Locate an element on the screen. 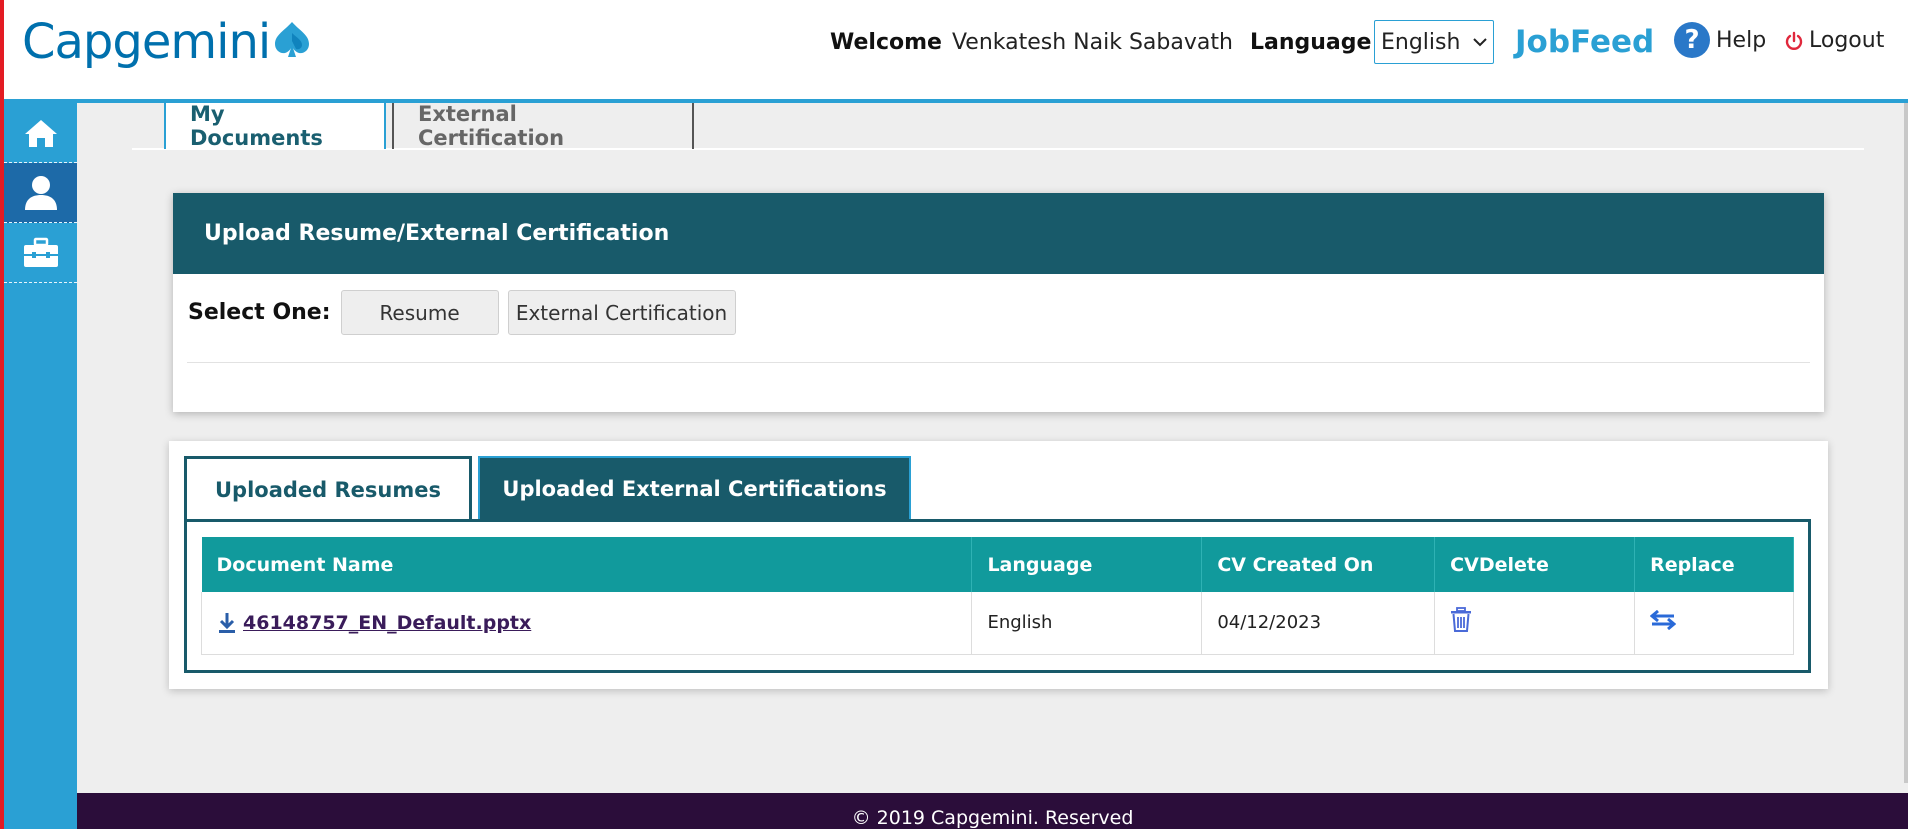 This screenshot has width=1908, height=829. language-cell: English is located at coordinates (1087, 623).